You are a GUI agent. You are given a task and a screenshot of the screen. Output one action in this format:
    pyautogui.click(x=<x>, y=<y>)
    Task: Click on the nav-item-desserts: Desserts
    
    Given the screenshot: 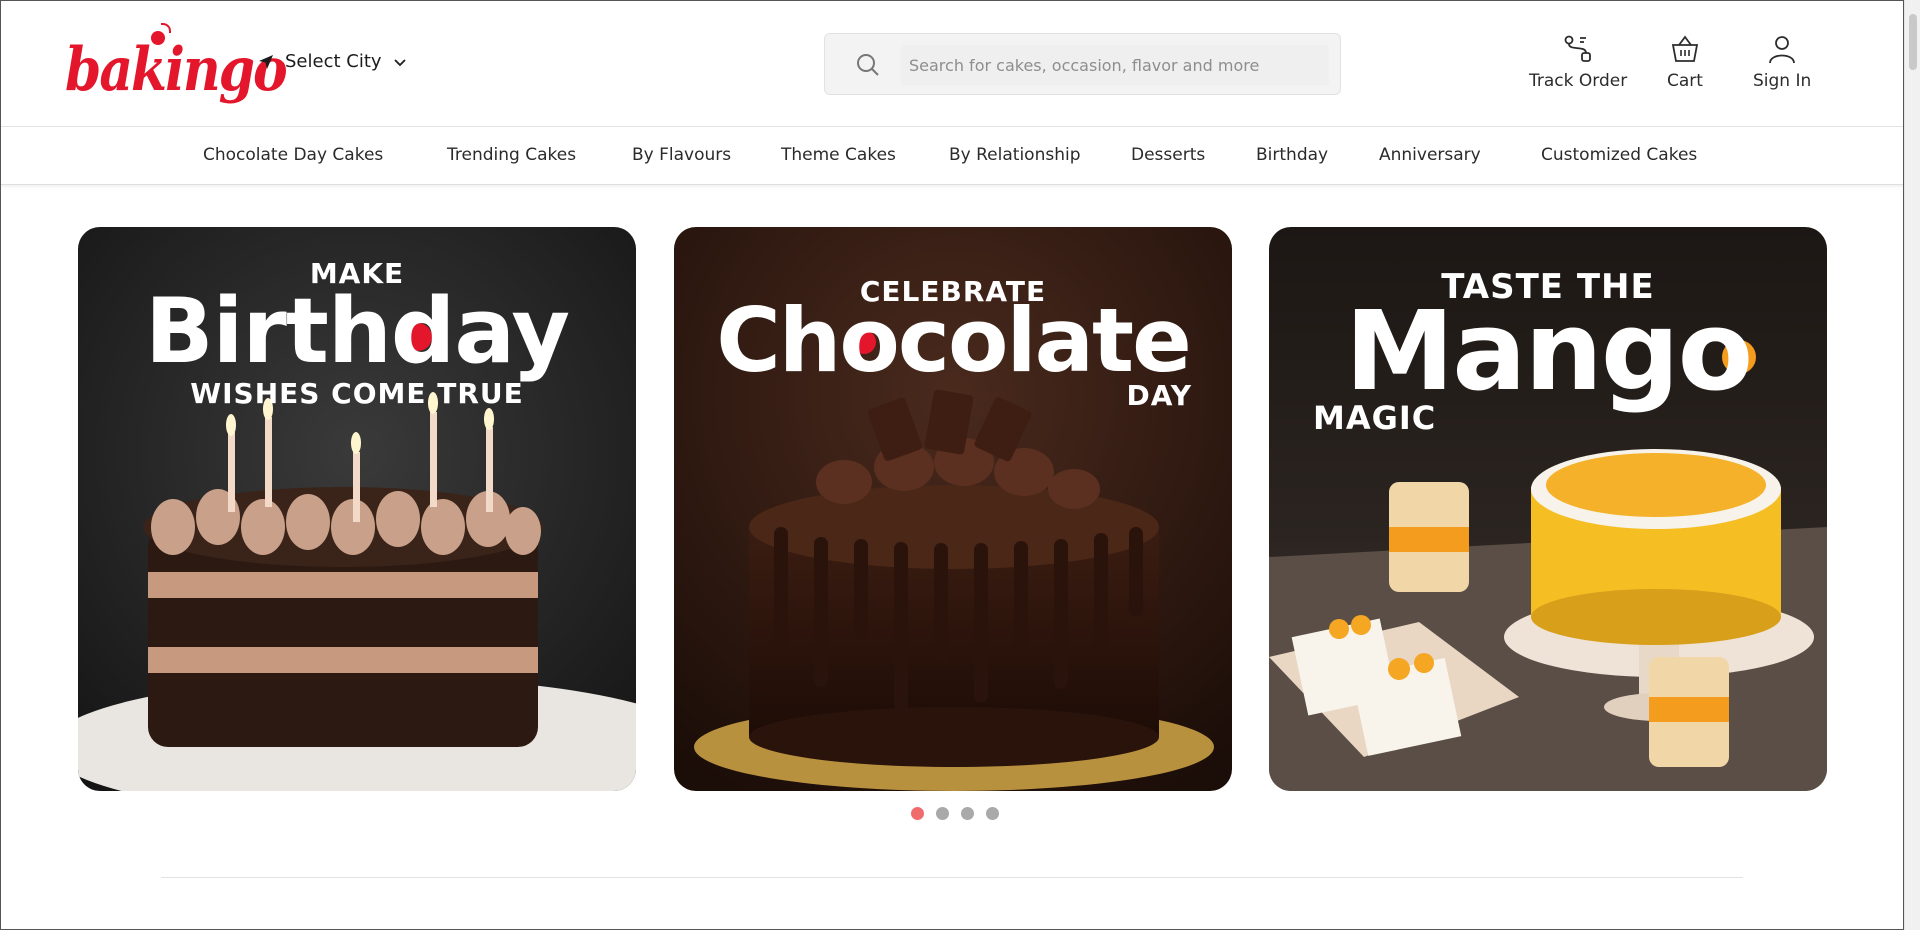 What is the action you would take?
    pyautogui.click(x=1168, y=155)
    